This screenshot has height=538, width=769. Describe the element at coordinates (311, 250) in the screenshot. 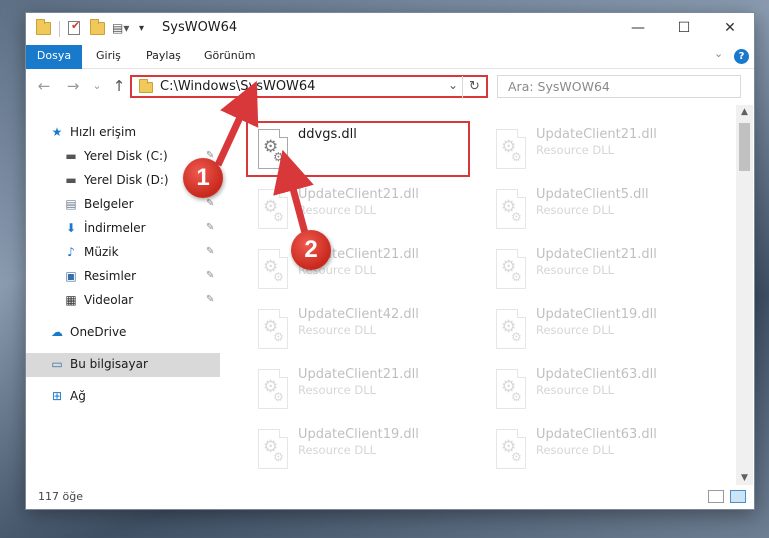

I see `callout-step-2: 2` at that location.